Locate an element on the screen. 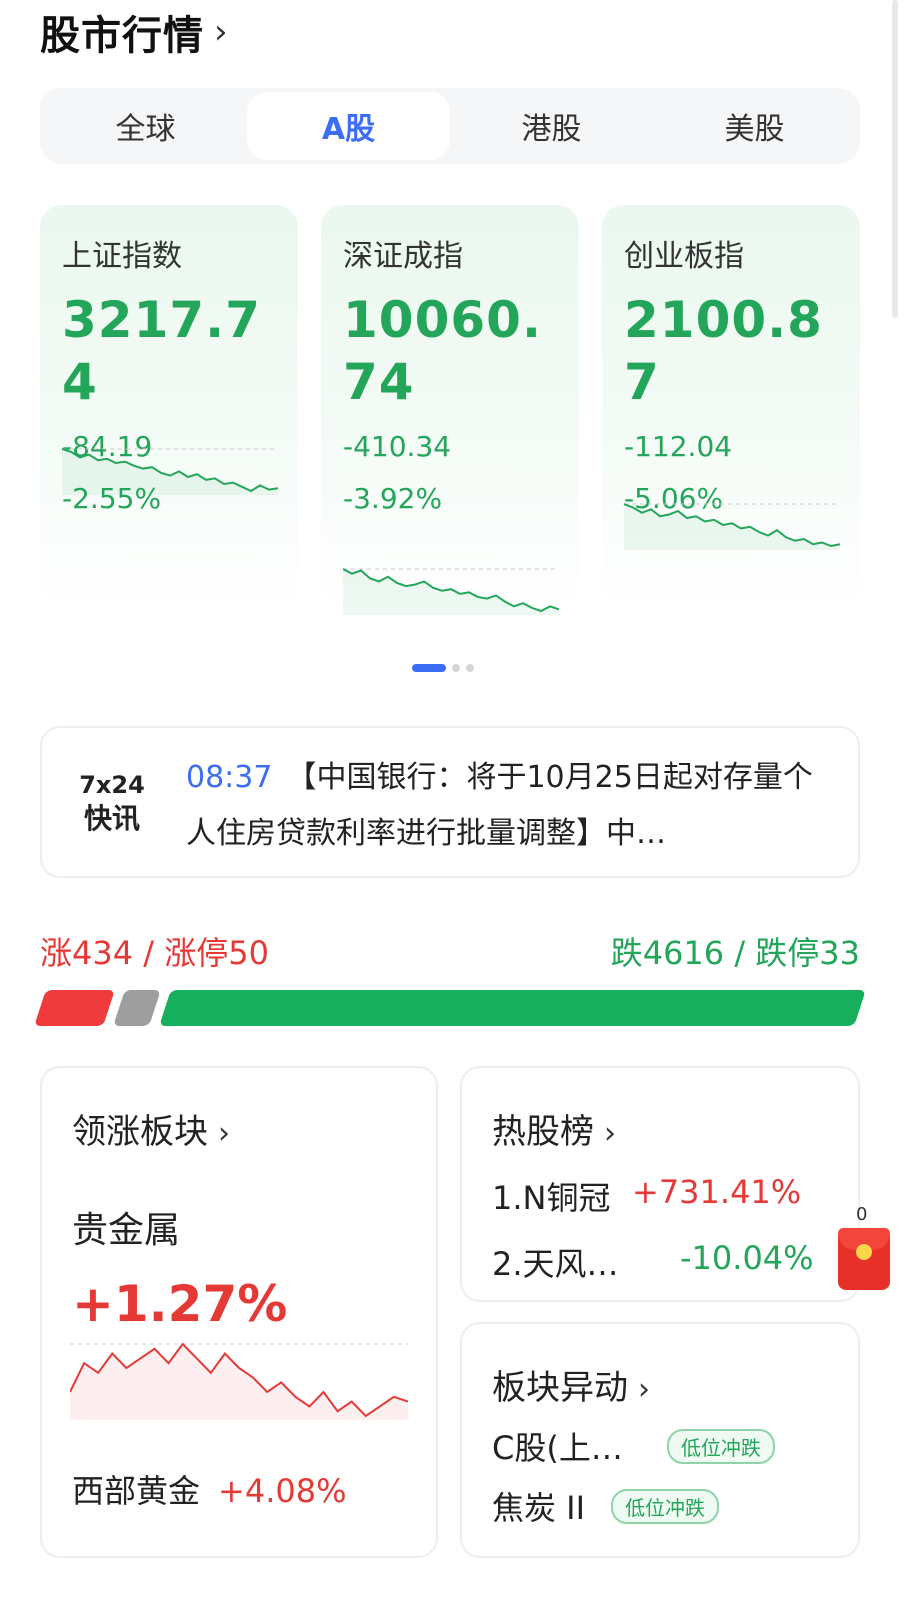 The image size is (922, 1610). sector-movement-item: 焦炭 II 低位冲跌 is located at coordinates (660, 1506).